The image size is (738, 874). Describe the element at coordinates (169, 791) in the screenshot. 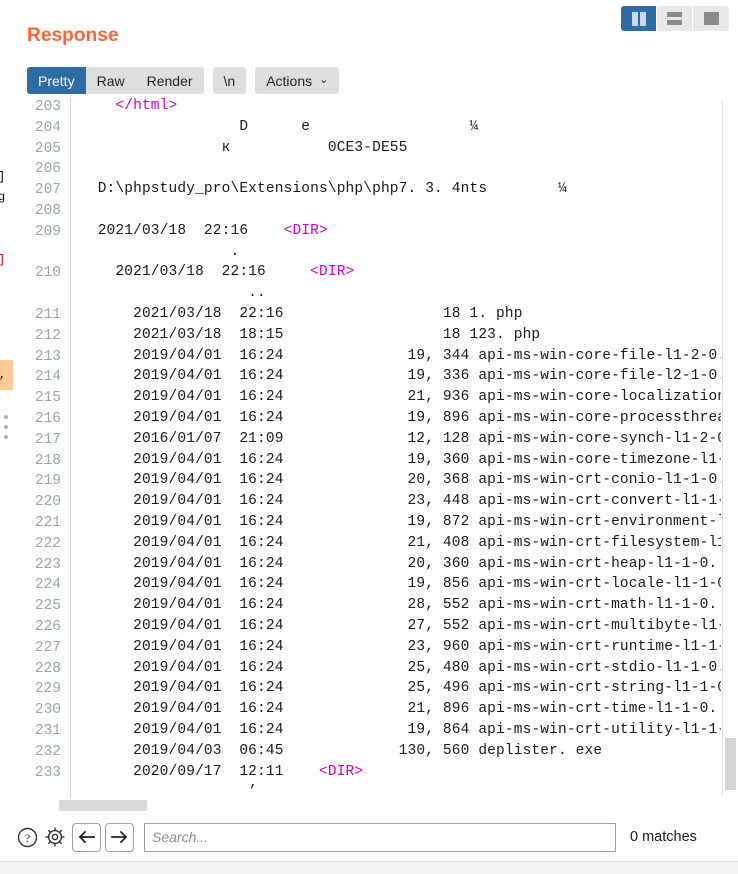

I see `line-text: ’` at that location.